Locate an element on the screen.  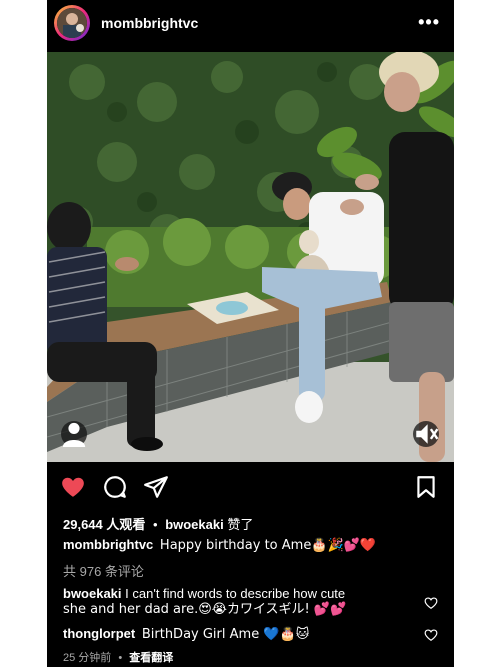
bookmark-icon is located at coordinates (426, 487).